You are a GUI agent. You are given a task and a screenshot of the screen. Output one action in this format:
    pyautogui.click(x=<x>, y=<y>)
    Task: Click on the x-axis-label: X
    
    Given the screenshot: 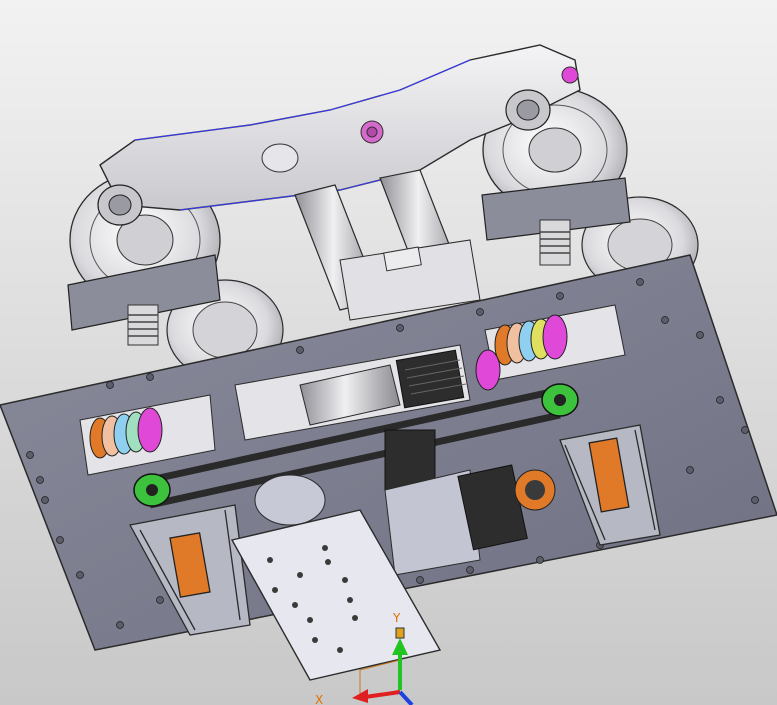 What is the action you would take?
    pyautogui.click(x=319, y=699)
    